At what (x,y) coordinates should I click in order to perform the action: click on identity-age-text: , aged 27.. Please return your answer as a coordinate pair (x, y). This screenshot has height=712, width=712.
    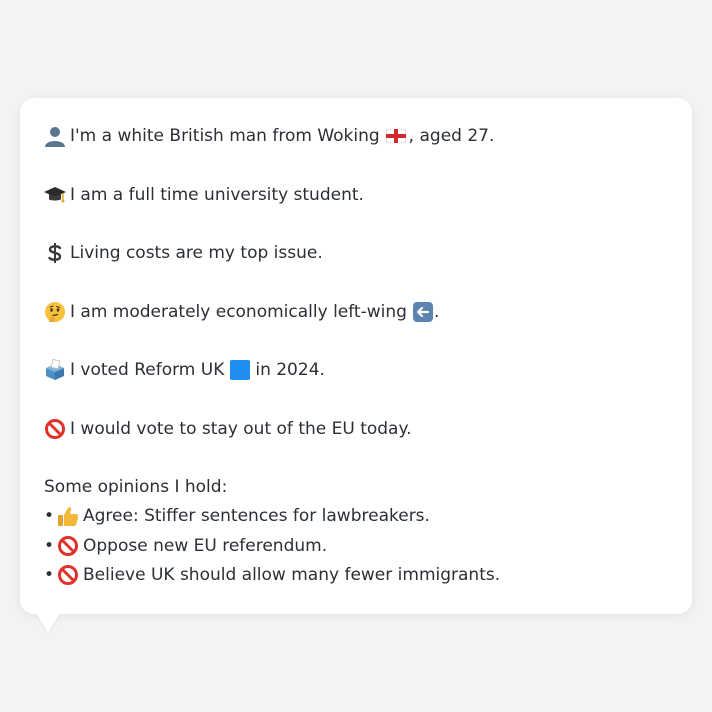
    Looking at the image, I should click on (451, 136).